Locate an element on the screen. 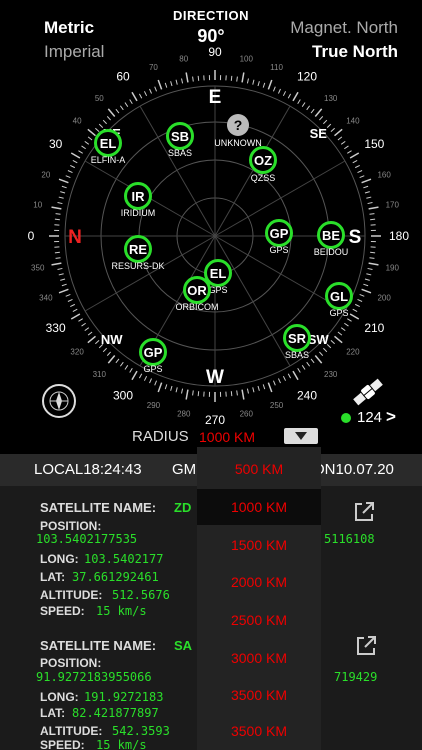  longitude-value: 191.9272183 is located at coordinates (124, 697).